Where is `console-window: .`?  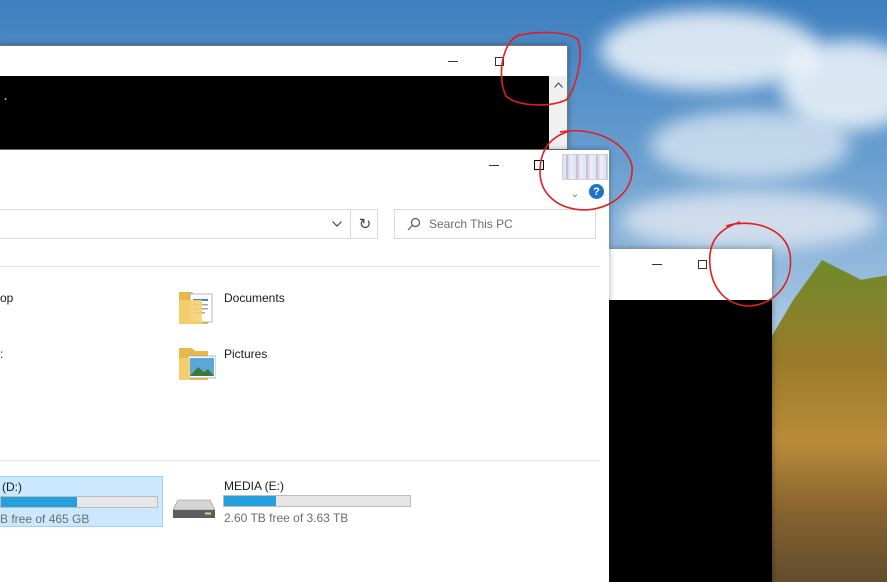 console-window: . is located at coordinates (284, 97).